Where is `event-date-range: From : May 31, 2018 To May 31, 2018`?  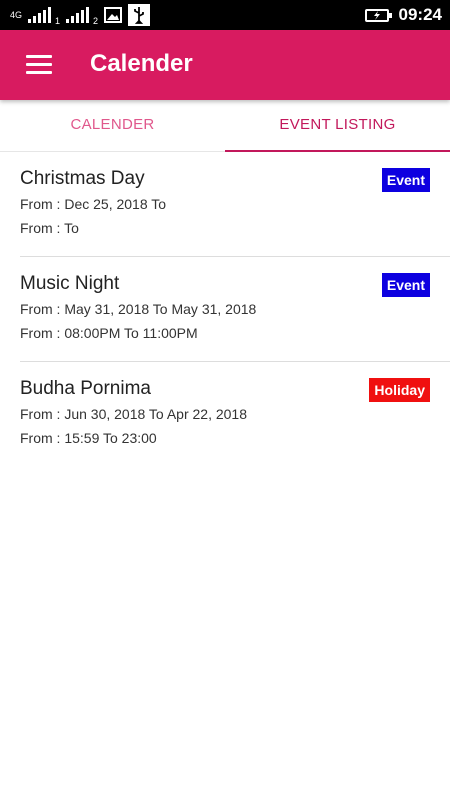
event-date-range: From : May 31, 2018 To May 31, 2018 is located at coordinates (138, 309).